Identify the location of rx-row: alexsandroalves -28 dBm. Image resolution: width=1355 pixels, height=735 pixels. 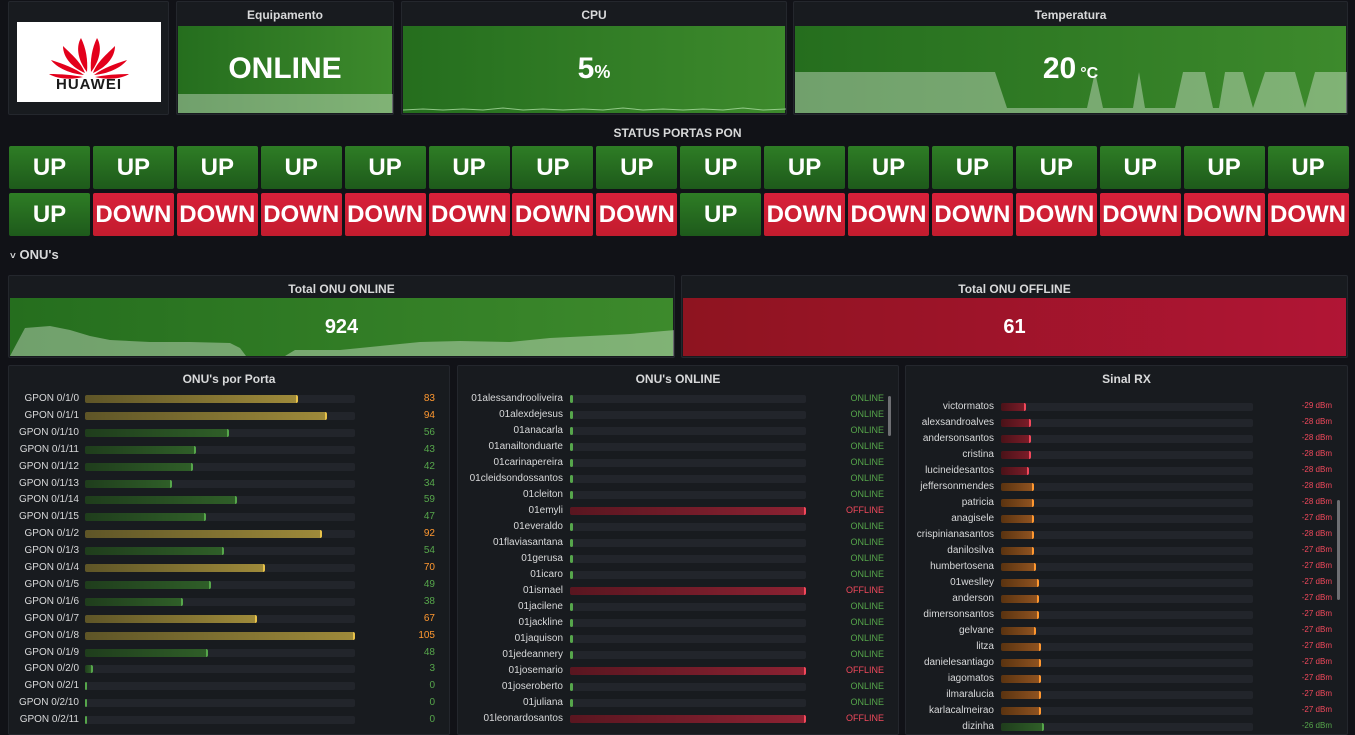
(1126, 423).